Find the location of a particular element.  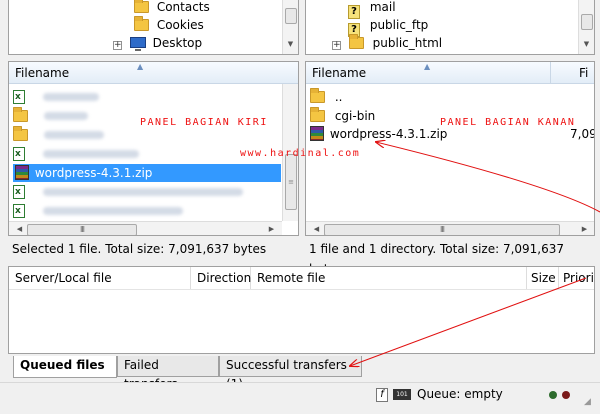

remote-list-hscrollbar: ◀ III ▶ is located at coordinates (450, 228).